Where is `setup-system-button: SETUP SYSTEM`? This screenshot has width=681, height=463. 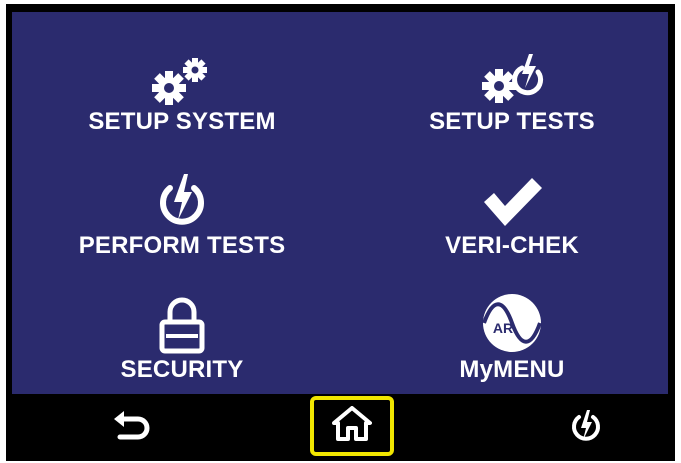
setup-system-button: SETUP SYSTEM is located at coordinates (182, 90).